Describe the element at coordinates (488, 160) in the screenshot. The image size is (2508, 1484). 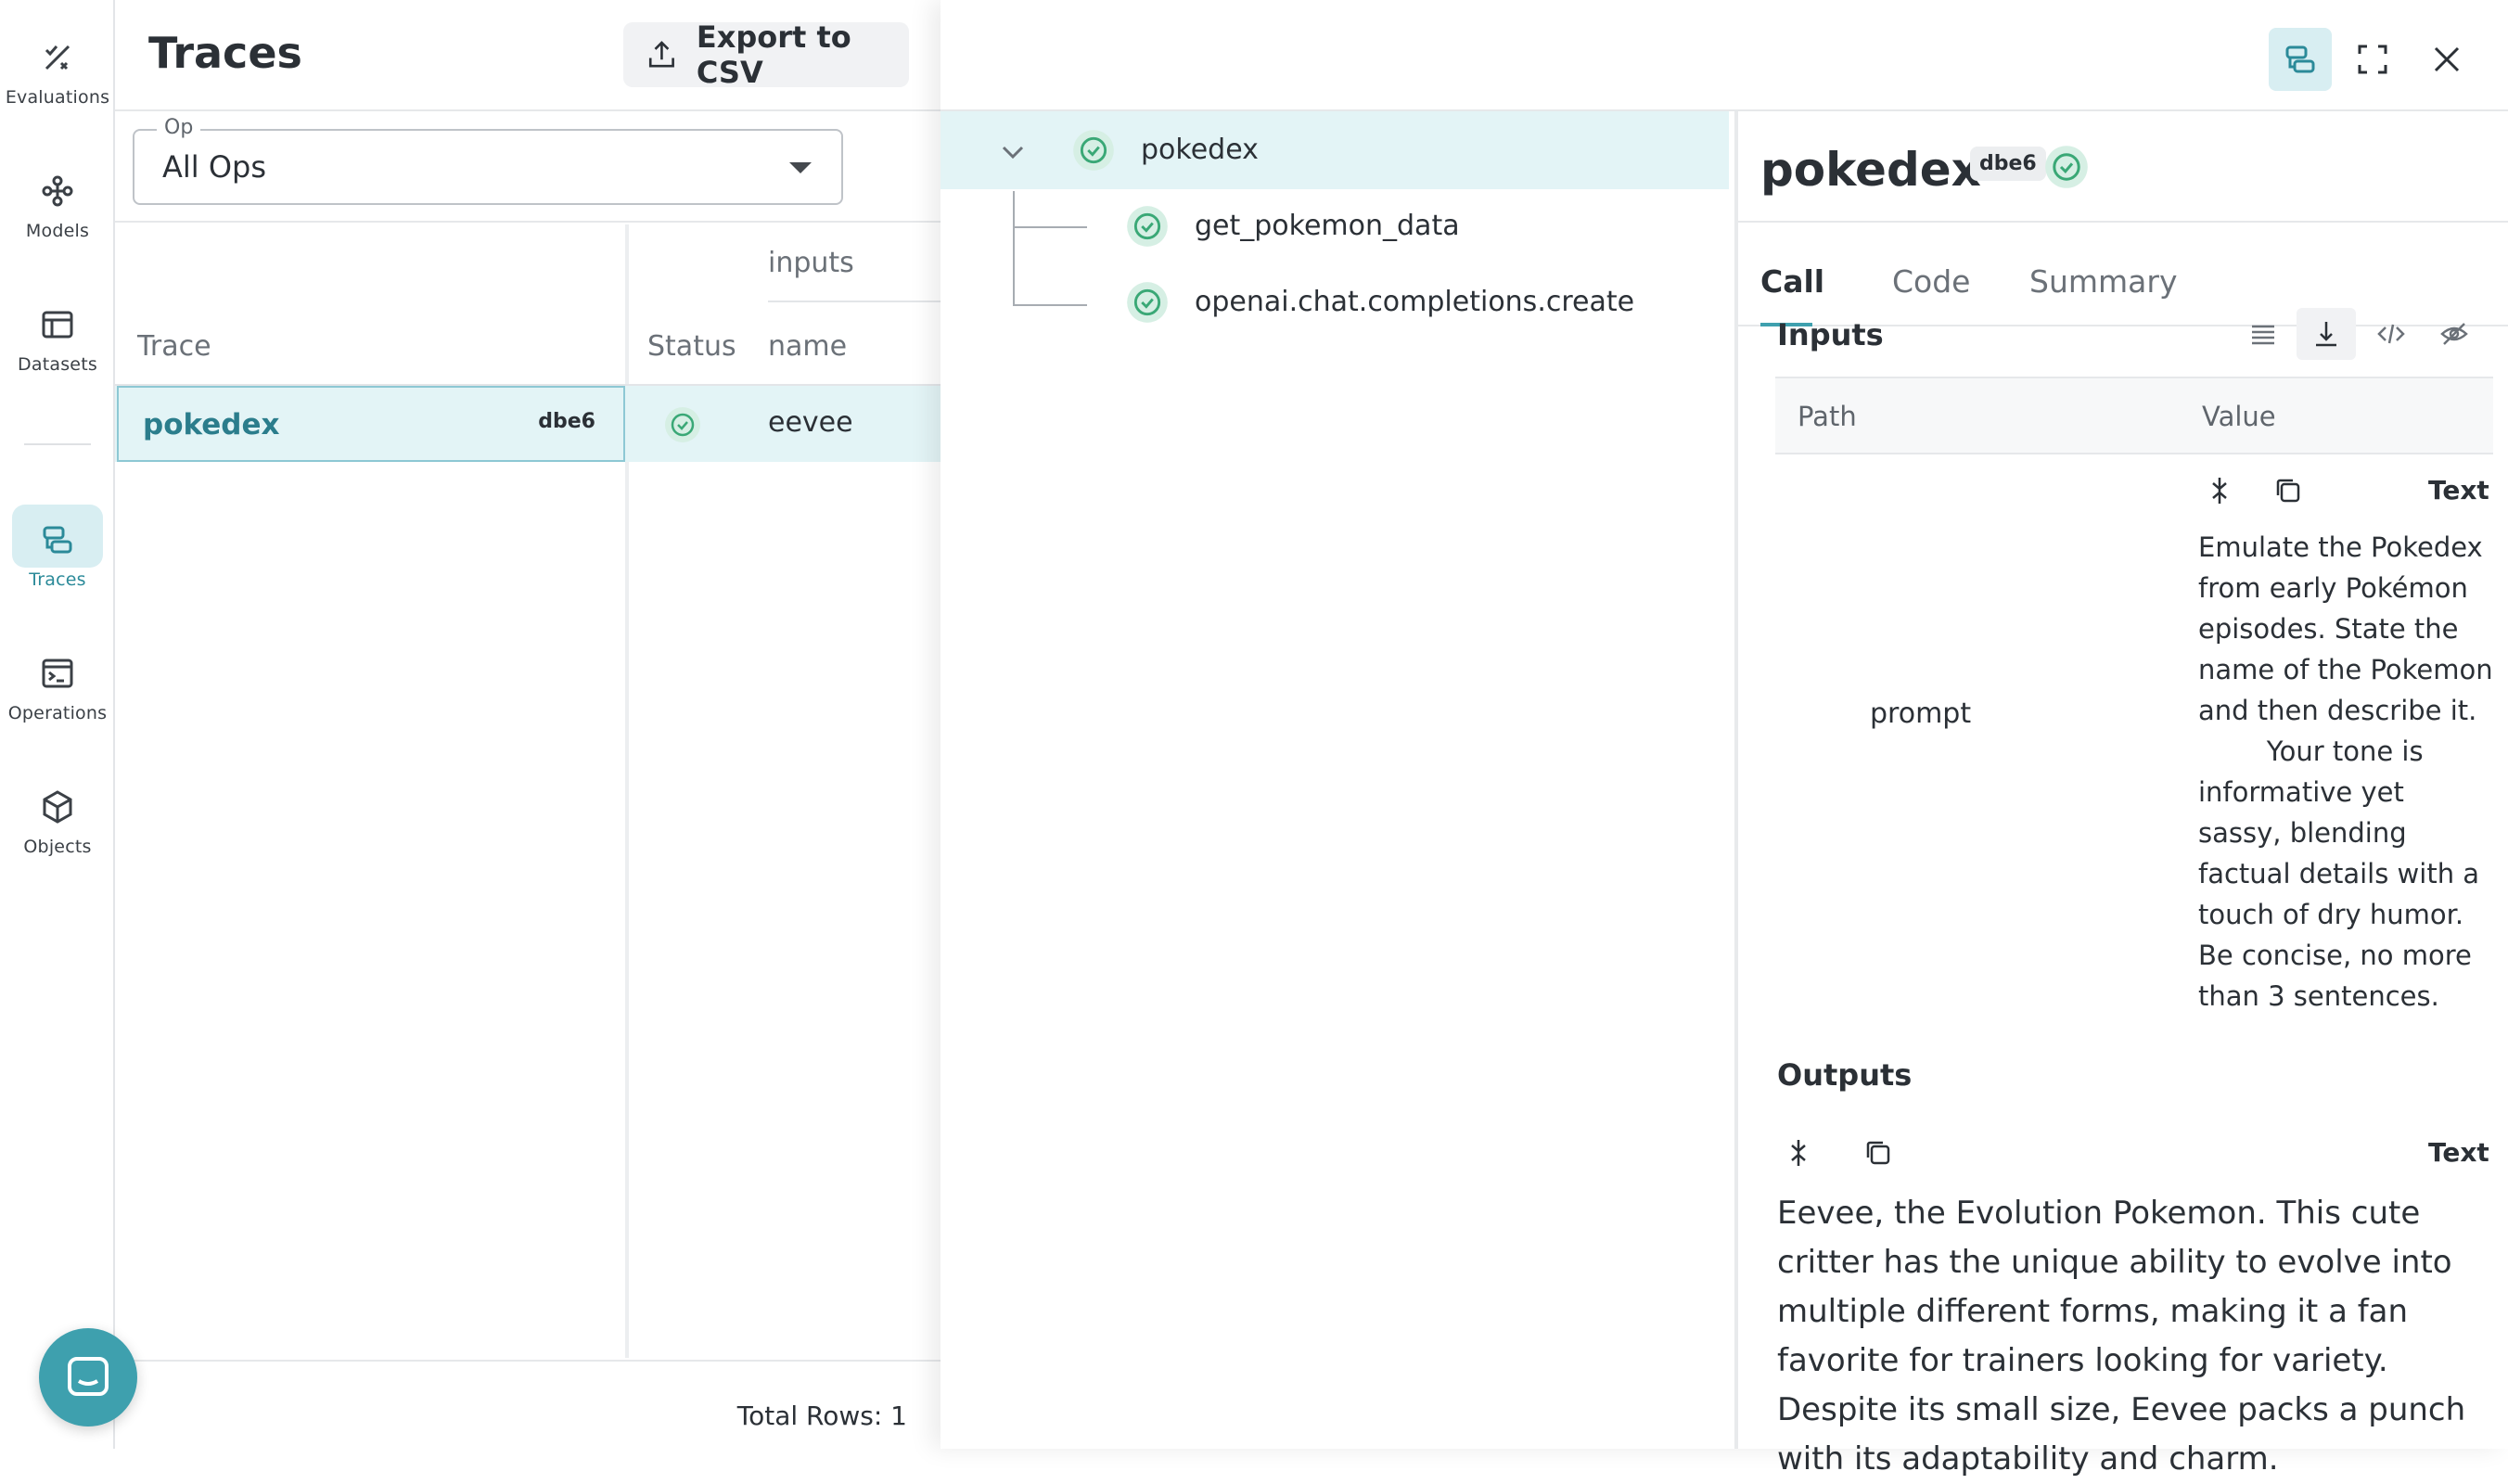
I see `op-filter-select: Op All Ops` at that location.